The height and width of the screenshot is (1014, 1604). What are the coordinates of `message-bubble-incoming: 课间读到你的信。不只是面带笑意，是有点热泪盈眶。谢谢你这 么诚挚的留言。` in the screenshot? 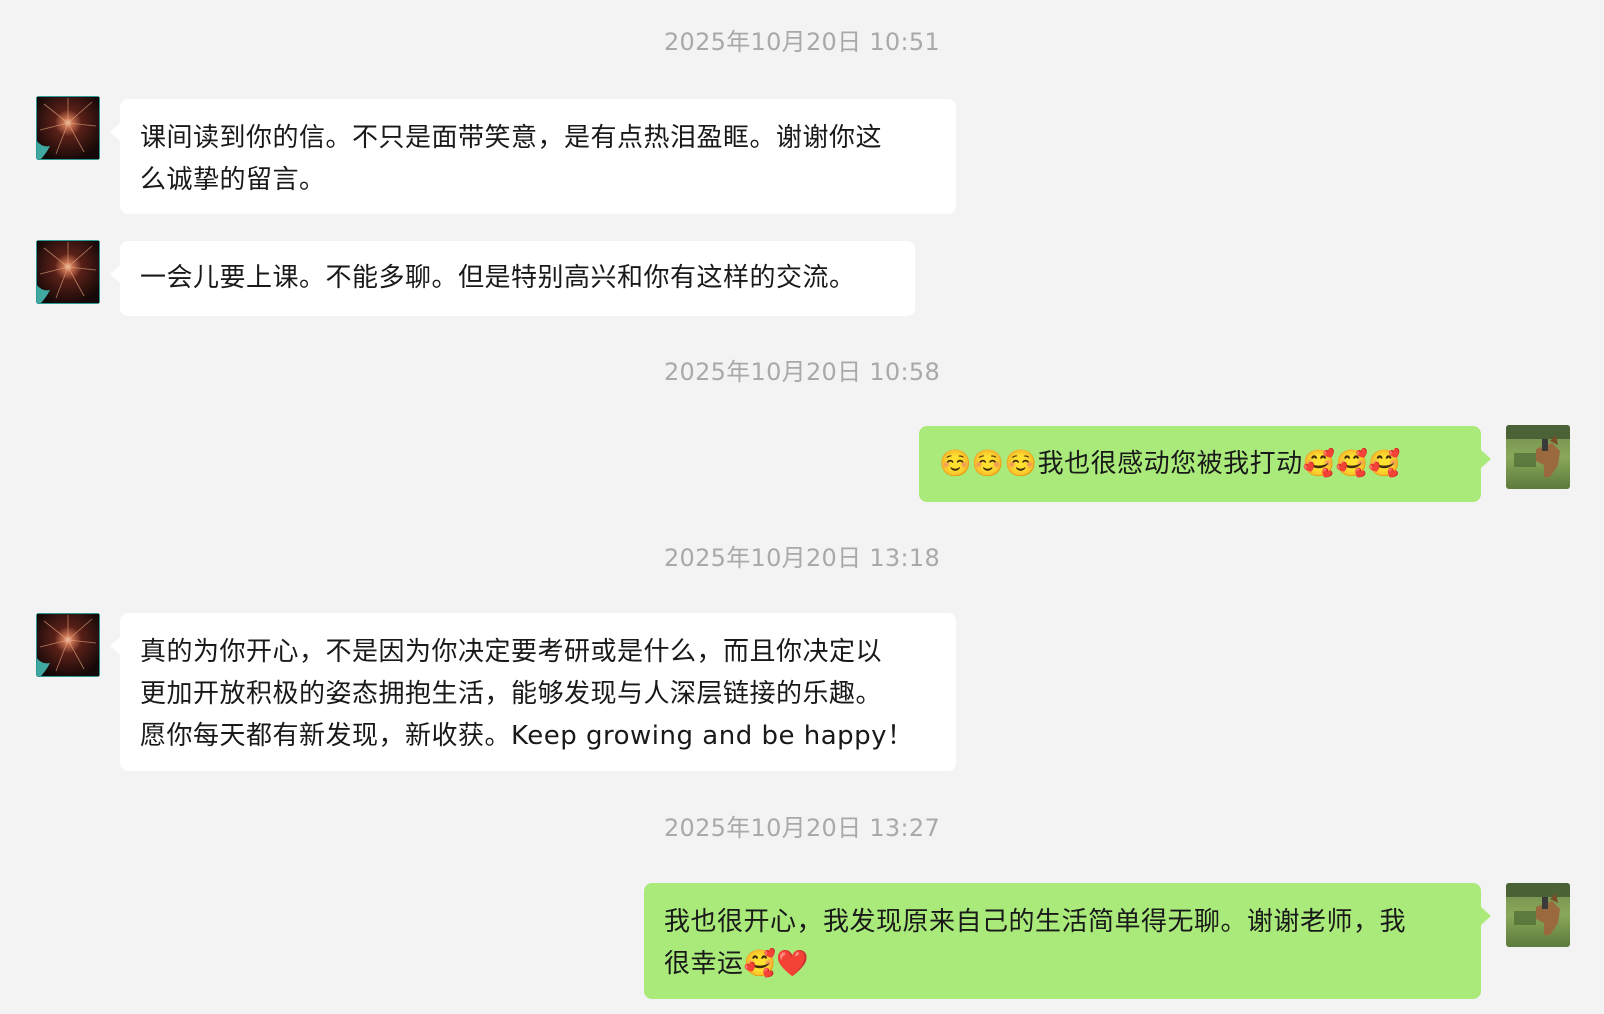 It's located at (533, 156).